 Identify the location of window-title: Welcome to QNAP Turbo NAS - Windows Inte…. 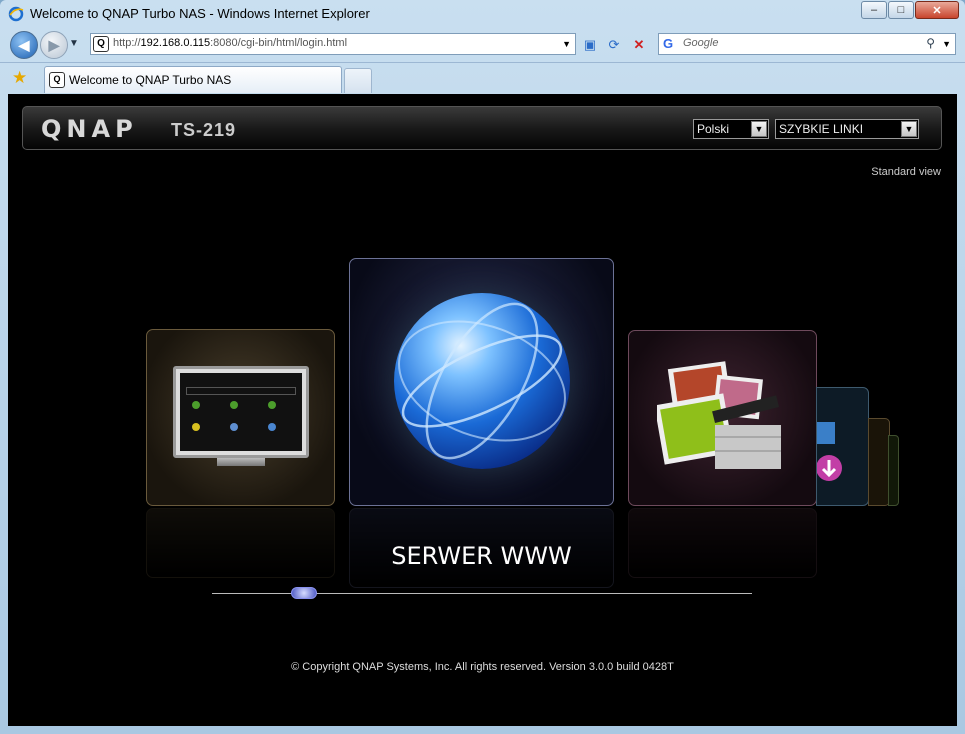
(200, 13).